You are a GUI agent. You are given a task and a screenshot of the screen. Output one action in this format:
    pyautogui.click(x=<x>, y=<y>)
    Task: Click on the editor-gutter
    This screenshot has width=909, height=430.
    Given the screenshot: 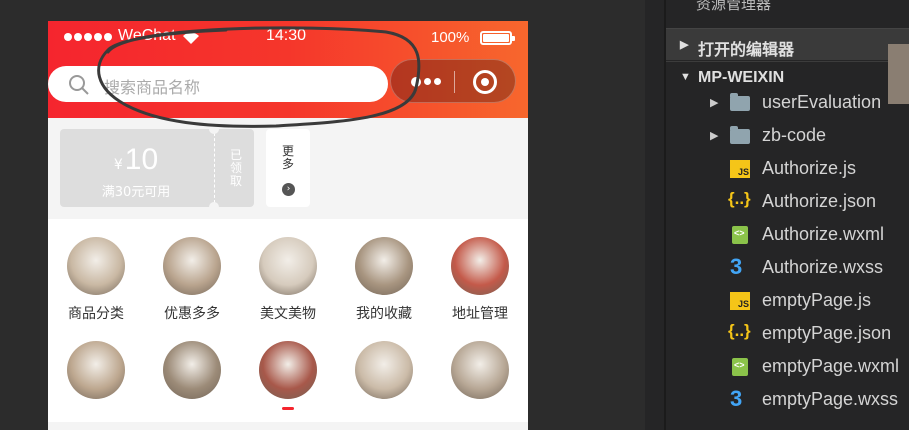 What is the action you would take?
    pyautogui.click(x=654, y=215)
    